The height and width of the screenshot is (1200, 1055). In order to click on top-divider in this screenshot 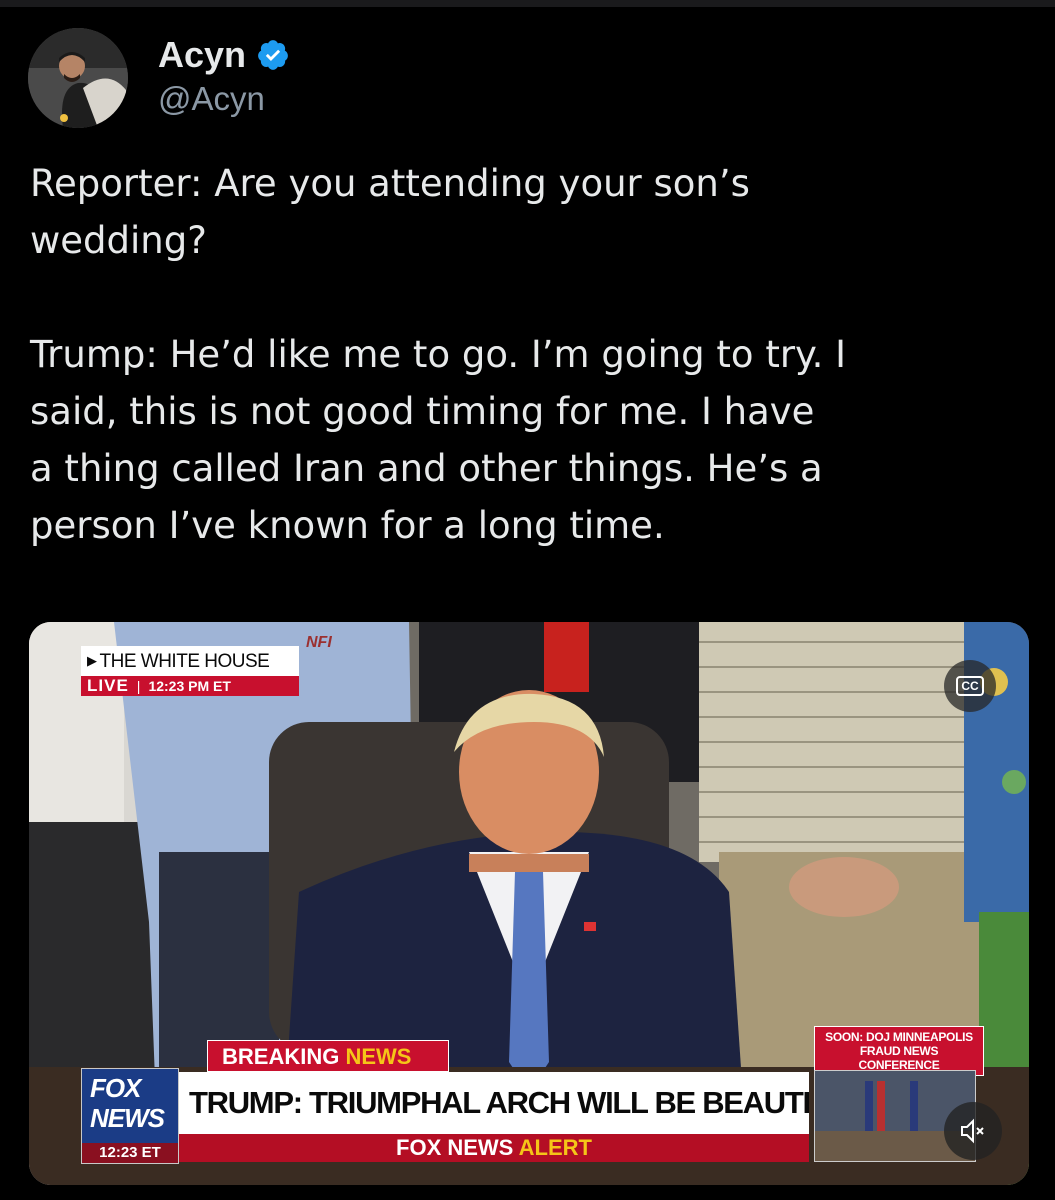, I will do `click(527, 3)`.